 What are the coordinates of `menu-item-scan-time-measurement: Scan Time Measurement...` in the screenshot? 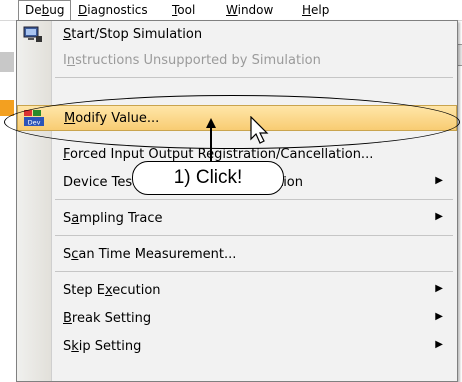 It's located at (237, 255).